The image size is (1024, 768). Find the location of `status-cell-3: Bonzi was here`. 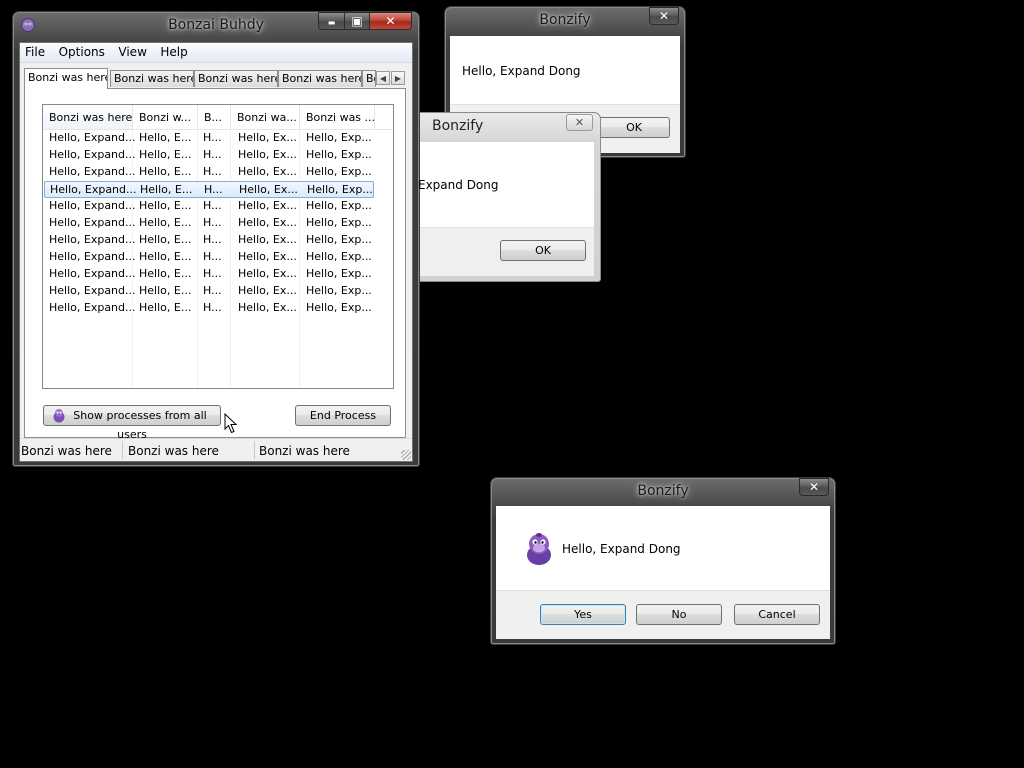

status-cell-3: Bonzi was here is located at coordinates (304, 451).